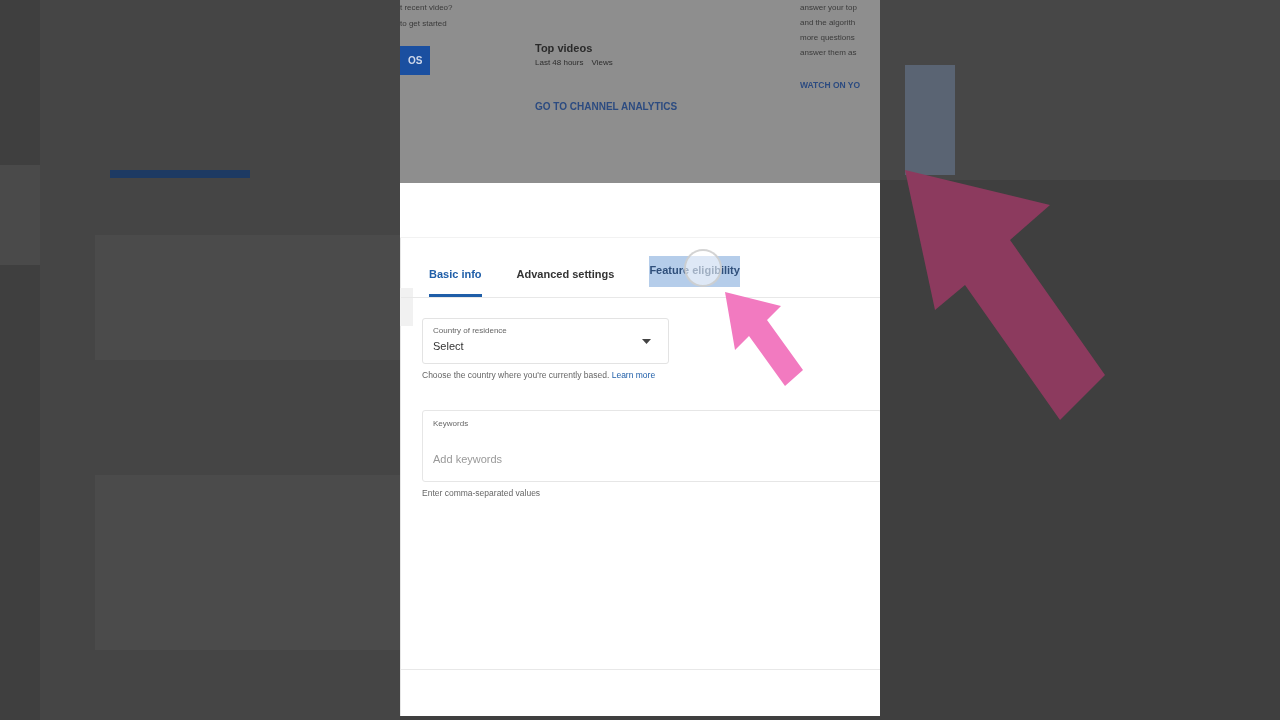  Describe the element at coordinates (539, 375) in the screenshot. I see `help-text: Choose the country where you're currently based. Learn more` at that location.